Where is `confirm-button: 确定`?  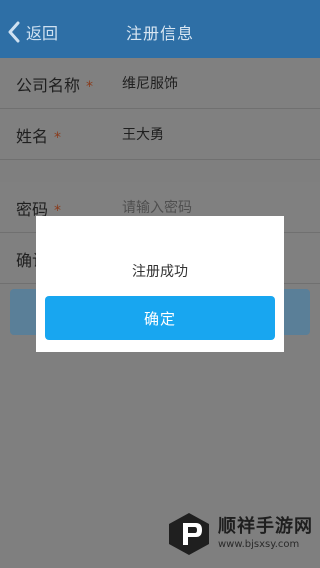 confirm-button: 确定 is located at coordinates (160, 318).